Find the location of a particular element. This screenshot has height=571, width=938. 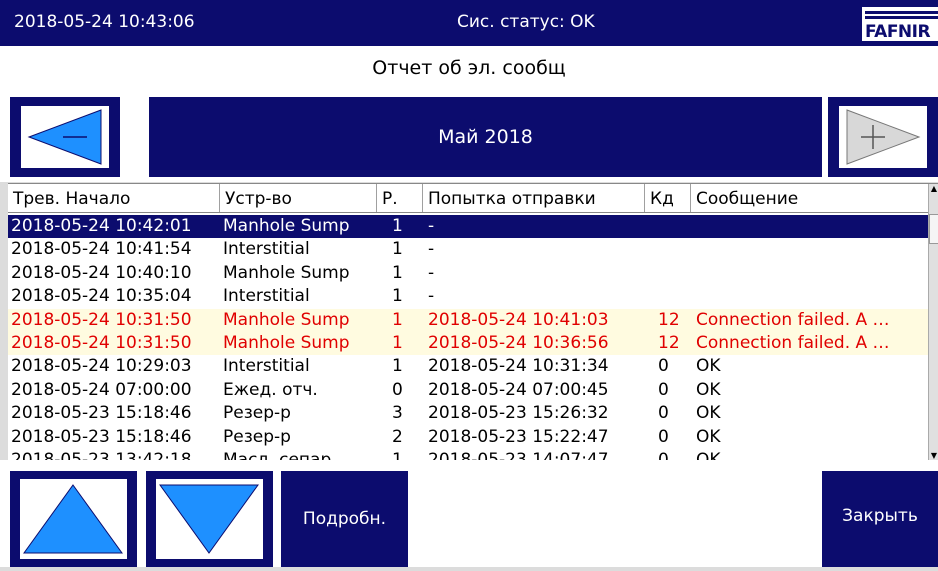

page-title: Отчет об эл. сообщ is located at coordinates (469, 68).